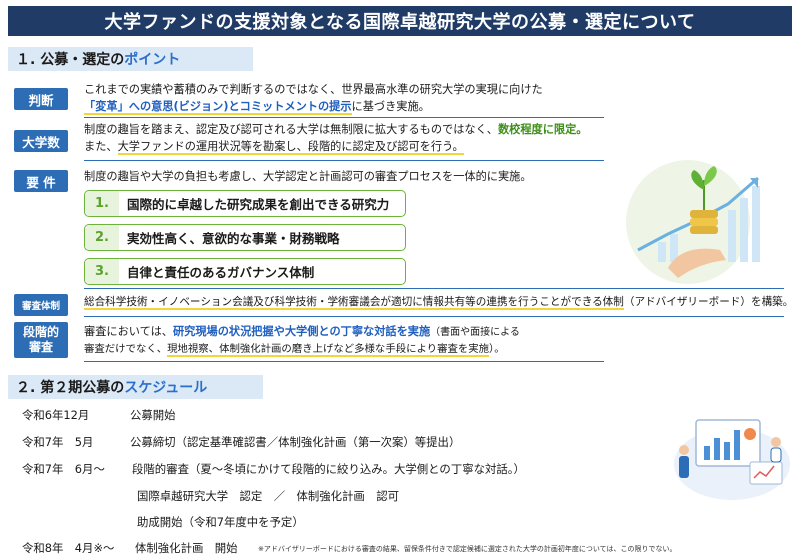 This screenshot has width=800, height=554. I want to click on staged-review-label: 段階的 審査, so click(41, 340).